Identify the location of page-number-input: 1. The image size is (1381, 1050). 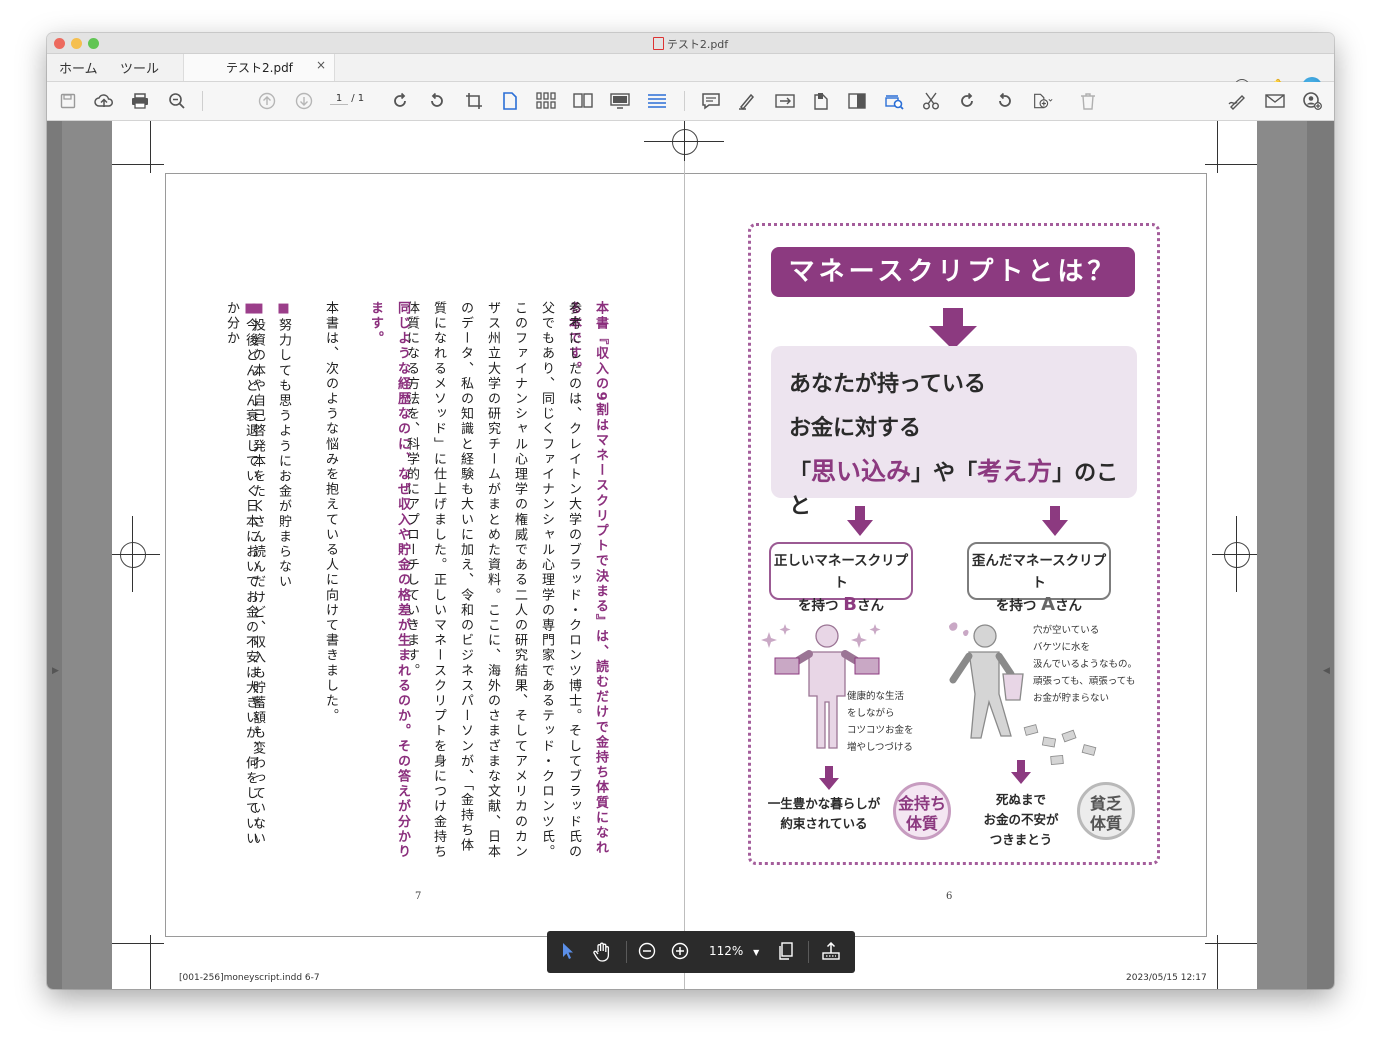
(339, 99).